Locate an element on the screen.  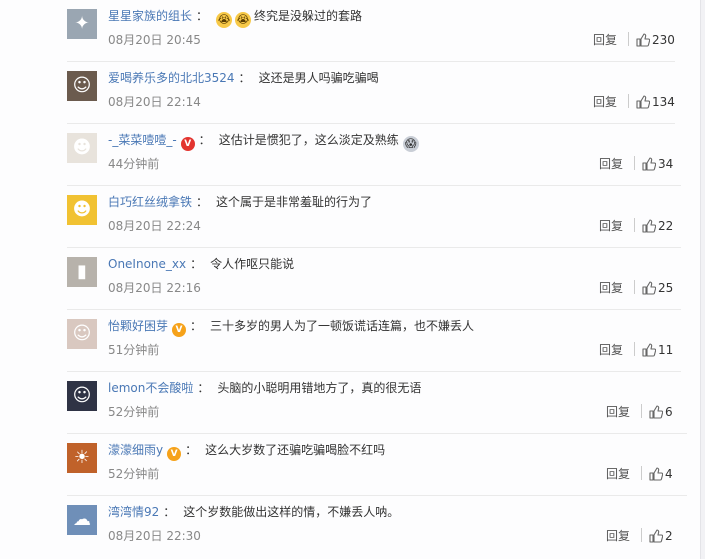
comment-item: ☻ 白巧红丝绒拿铁 ： 这个属于是非常羞耻的行为了 08月20日 22:24 回复 22 is located at coordinates (350, 217).